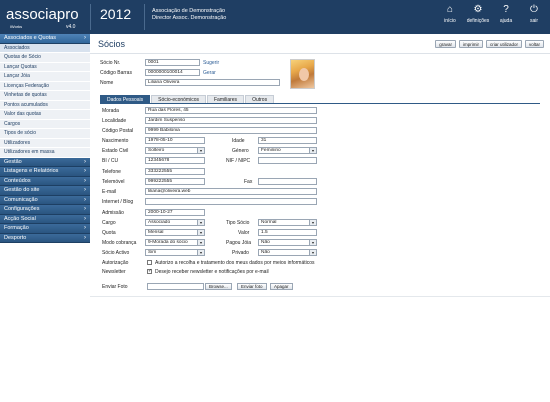  Describe the element at coordinates (175, 232) in the screenshot. I see `quota-select: Mensal ▾` at that location.